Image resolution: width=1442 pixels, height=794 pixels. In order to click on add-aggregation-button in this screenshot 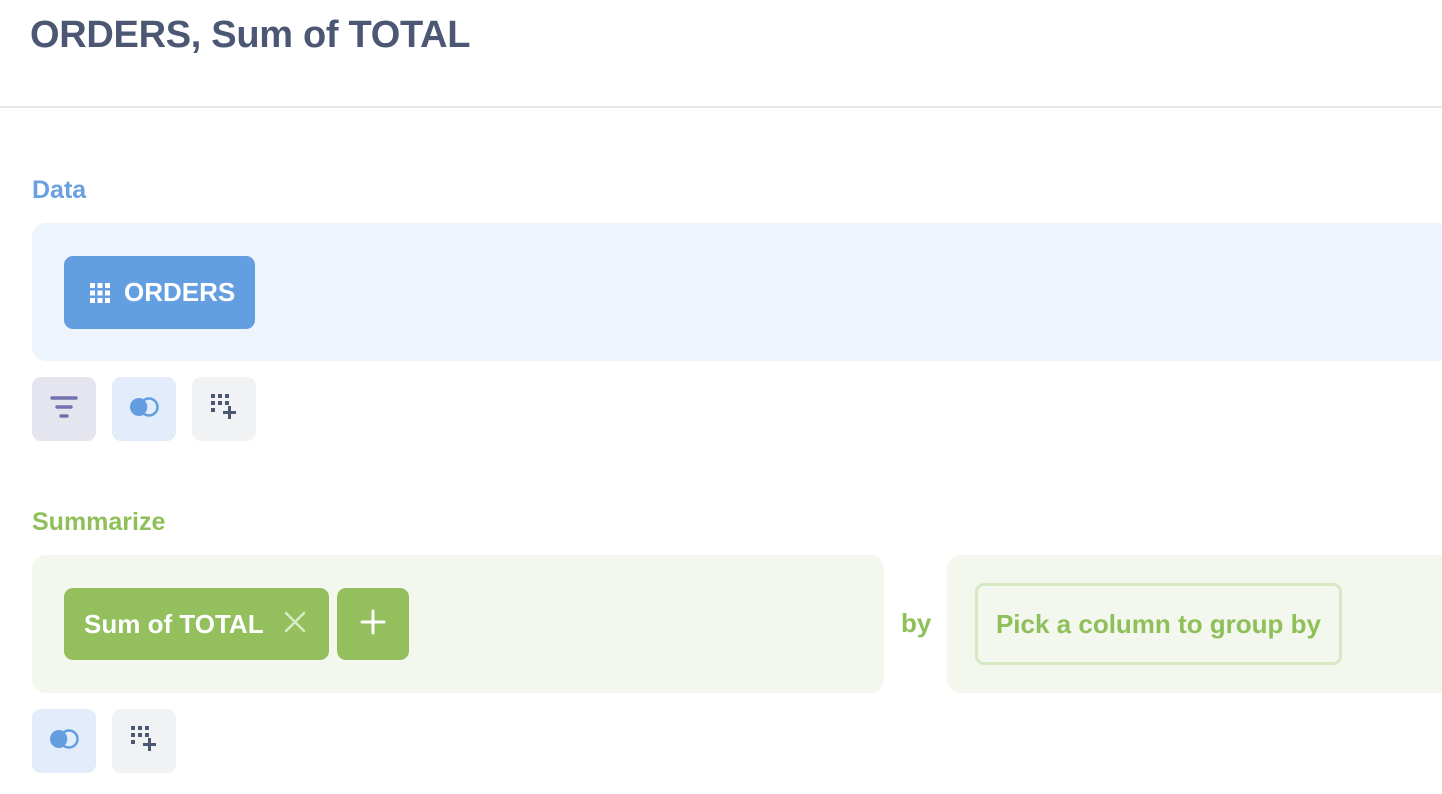, I will do `click(373, 624)`.